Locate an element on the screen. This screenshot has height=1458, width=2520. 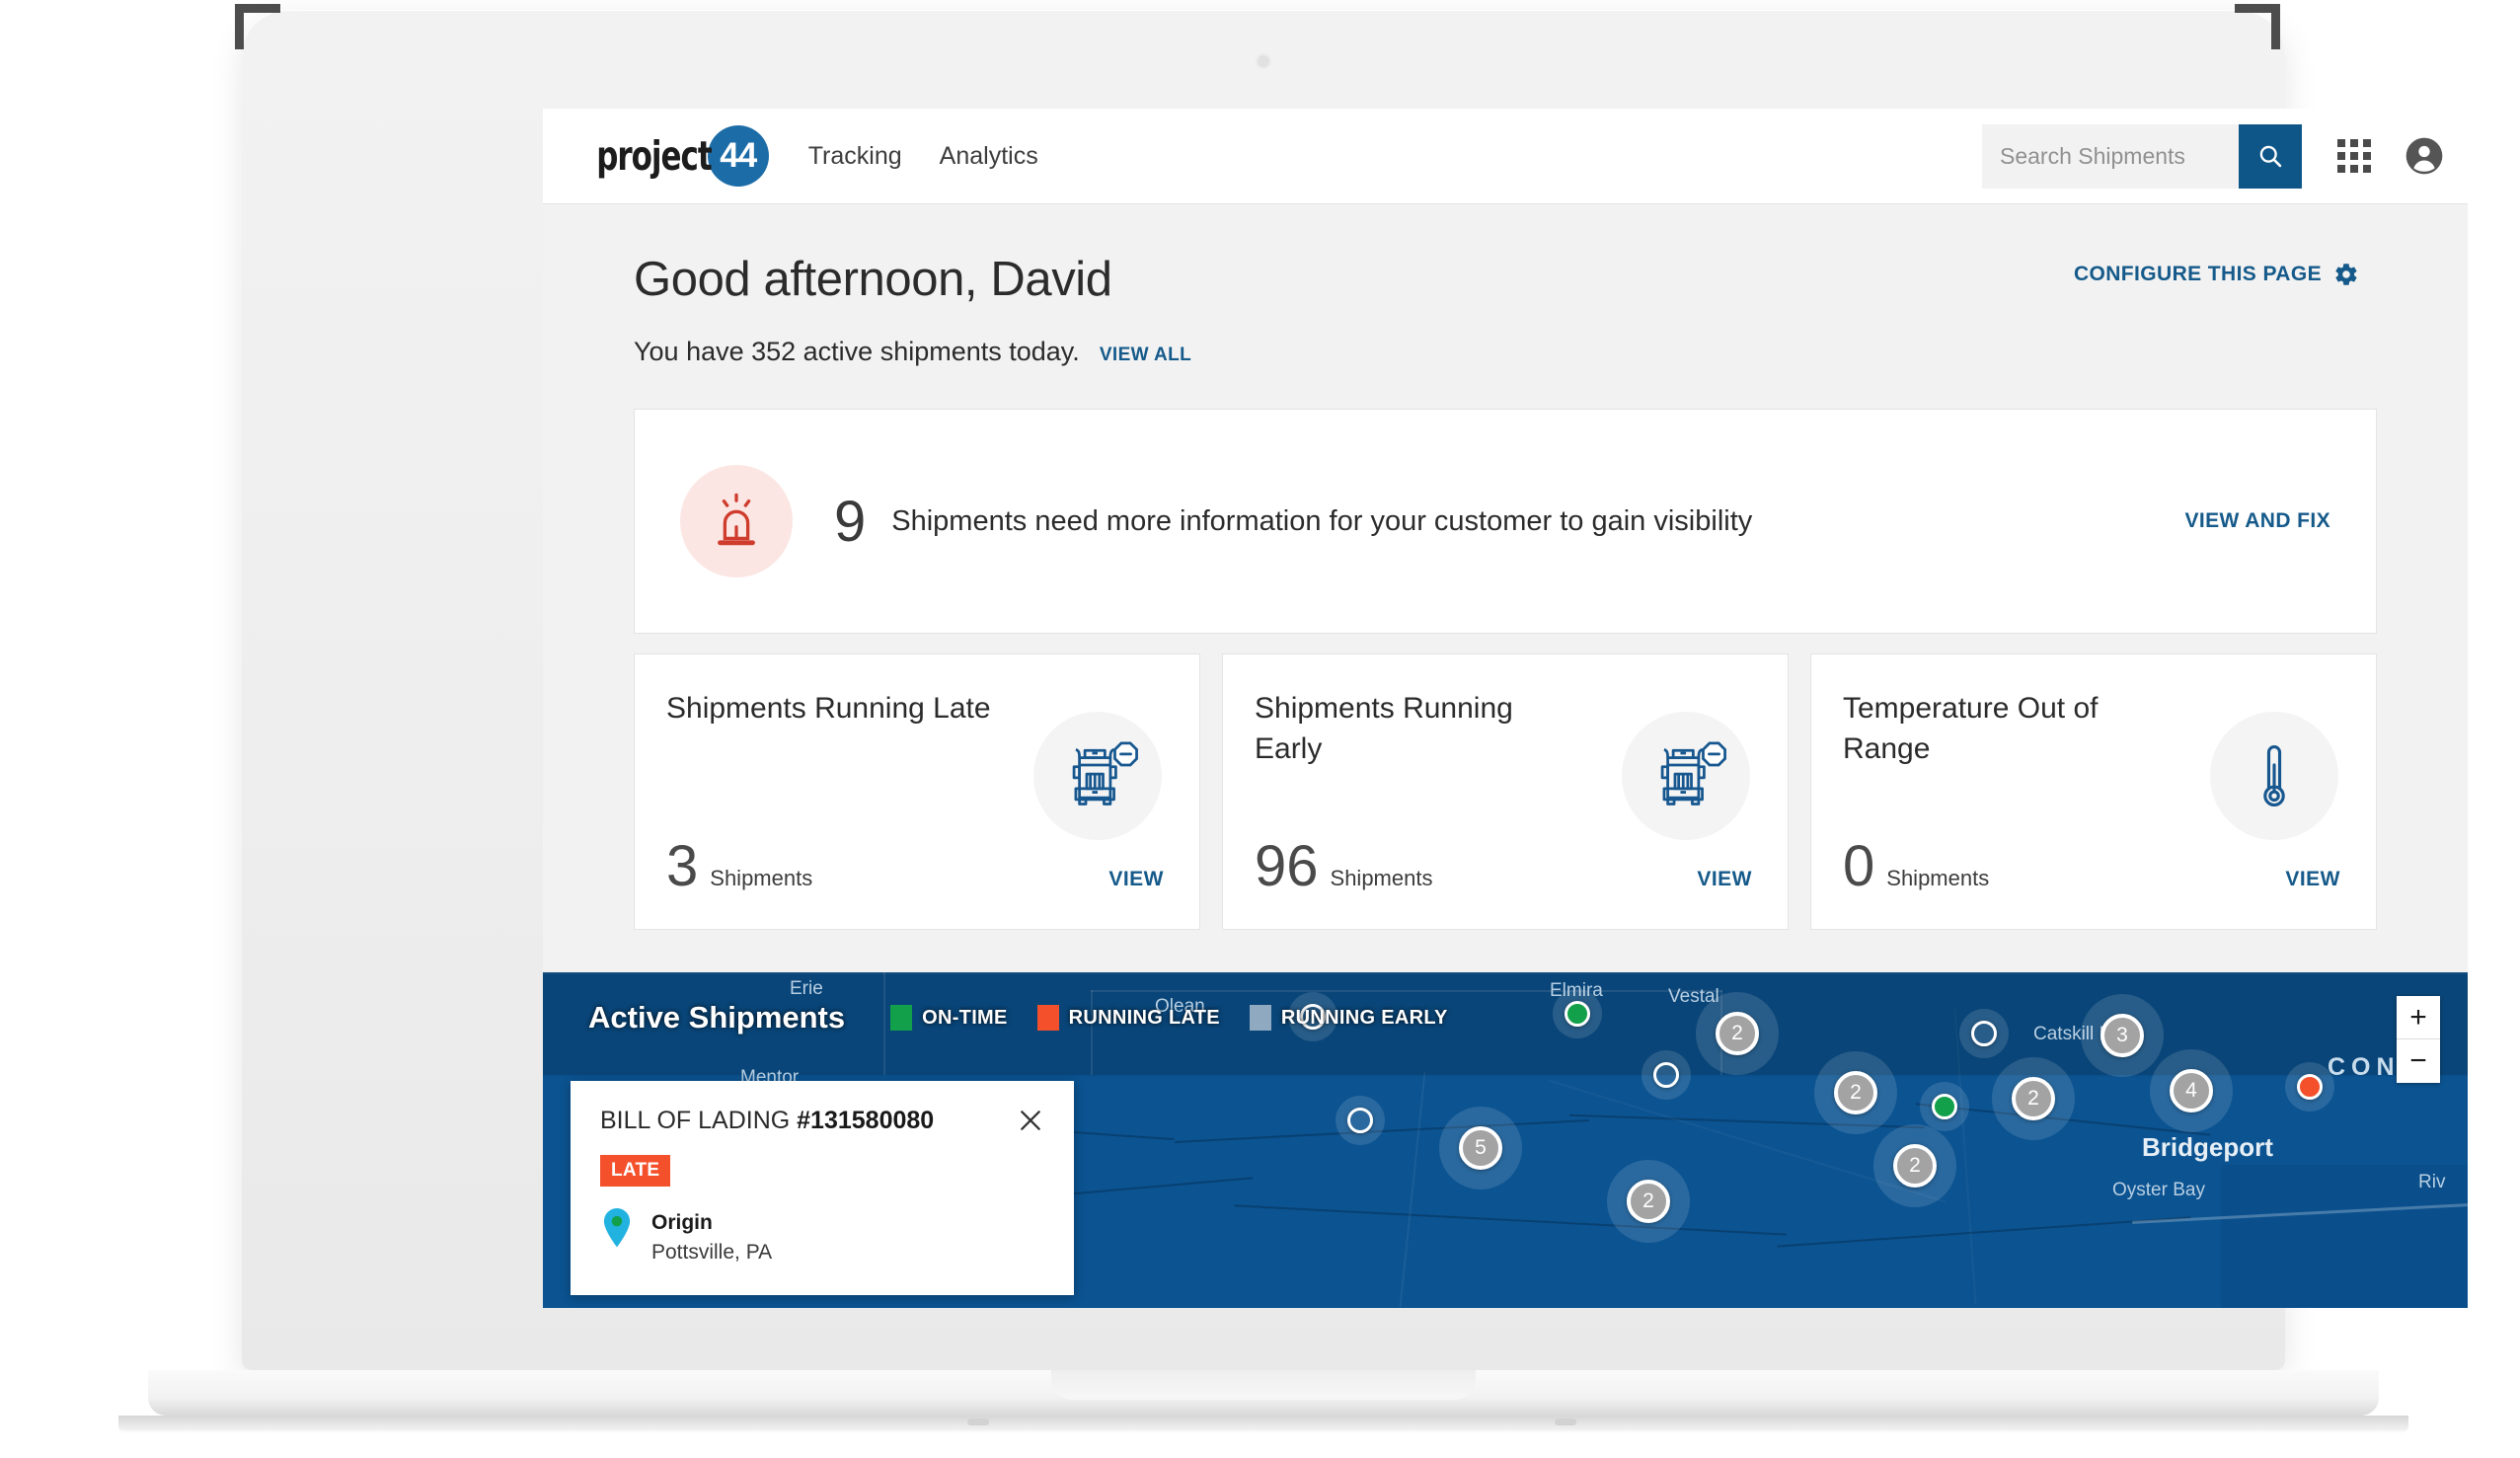
configure-page-button: CONFIGURE THIS PAGE is located at coordinates (2216, 275).